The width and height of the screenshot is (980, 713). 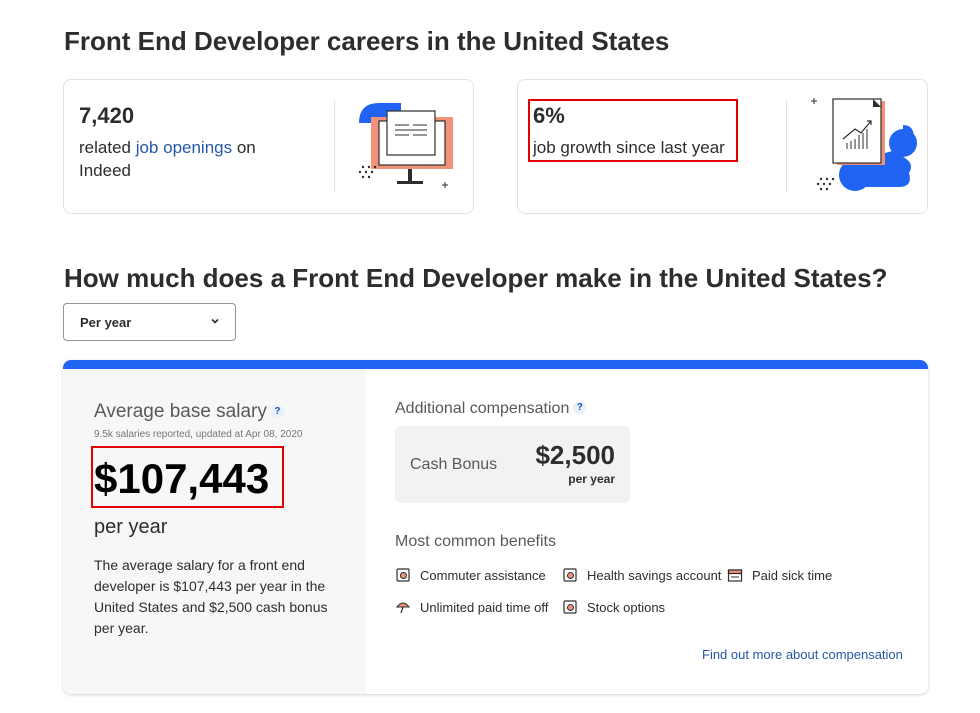 I want to click on benefit-label: Unlimited paid time off, so click(x=484, y=607).